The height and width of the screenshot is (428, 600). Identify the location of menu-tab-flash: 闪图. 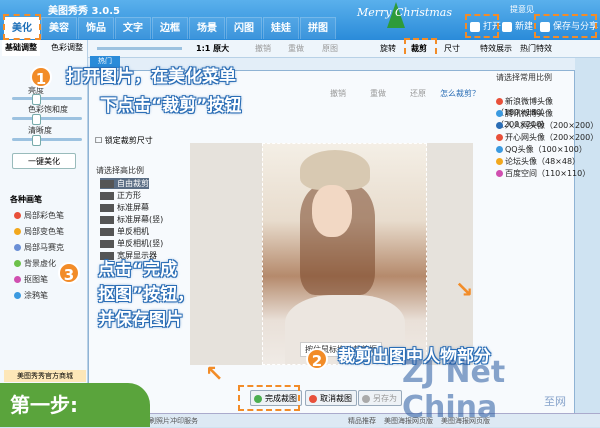
(244, 28).